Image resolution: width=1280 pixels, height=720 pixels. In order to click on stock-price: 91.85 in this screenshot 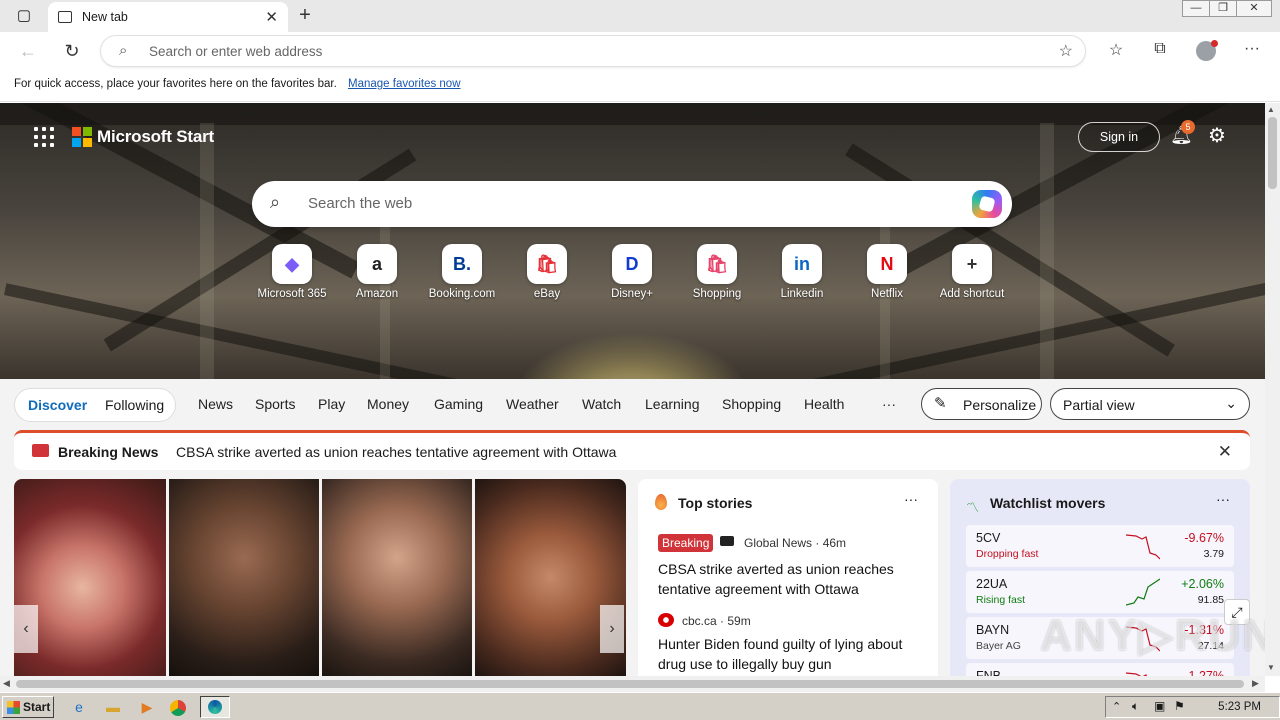, I will do `click(1210, 600)`.